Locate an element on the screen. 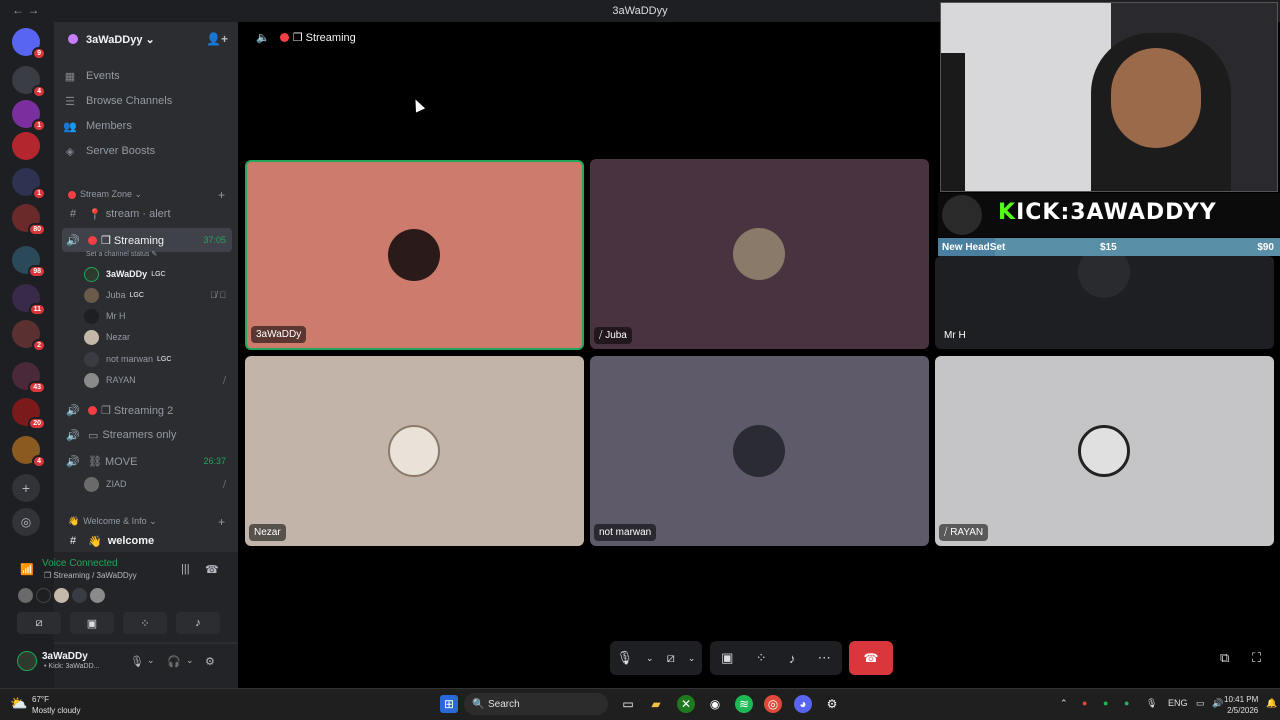 Image resolution: width=1280 pixels, height=720 pixels. voice-connected-channel: ❒ Streaming / 3aWaDDyy is located at coordinates (90, 575).